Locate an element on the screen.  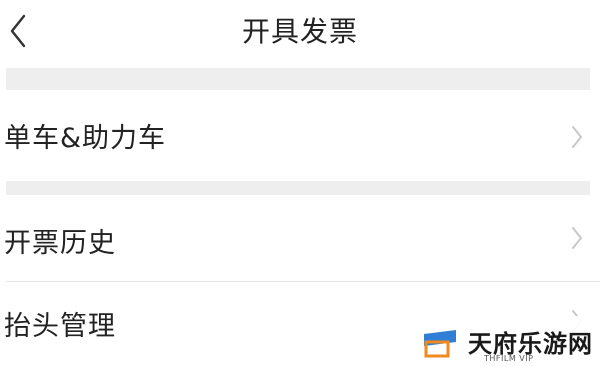
site-logo-icon is located at coordinates (440, 344).